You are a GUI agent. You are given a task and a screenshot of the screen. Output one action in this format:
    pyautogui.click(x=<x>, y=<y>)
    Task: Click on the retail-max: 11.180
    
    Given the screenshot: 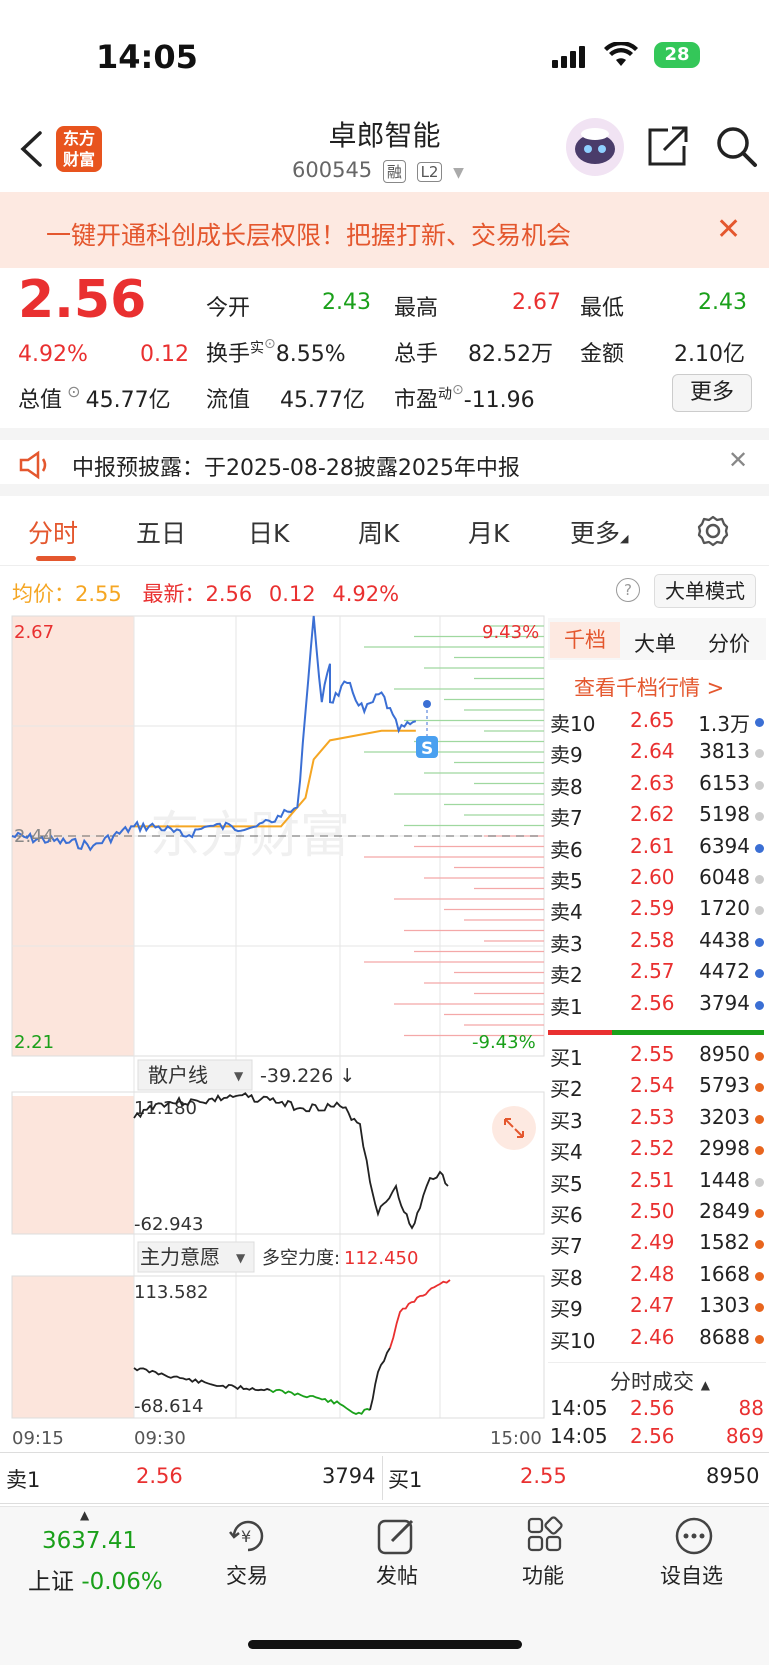 What is the action you would take?
    pyautogui.click(x=165, y=1108)
    